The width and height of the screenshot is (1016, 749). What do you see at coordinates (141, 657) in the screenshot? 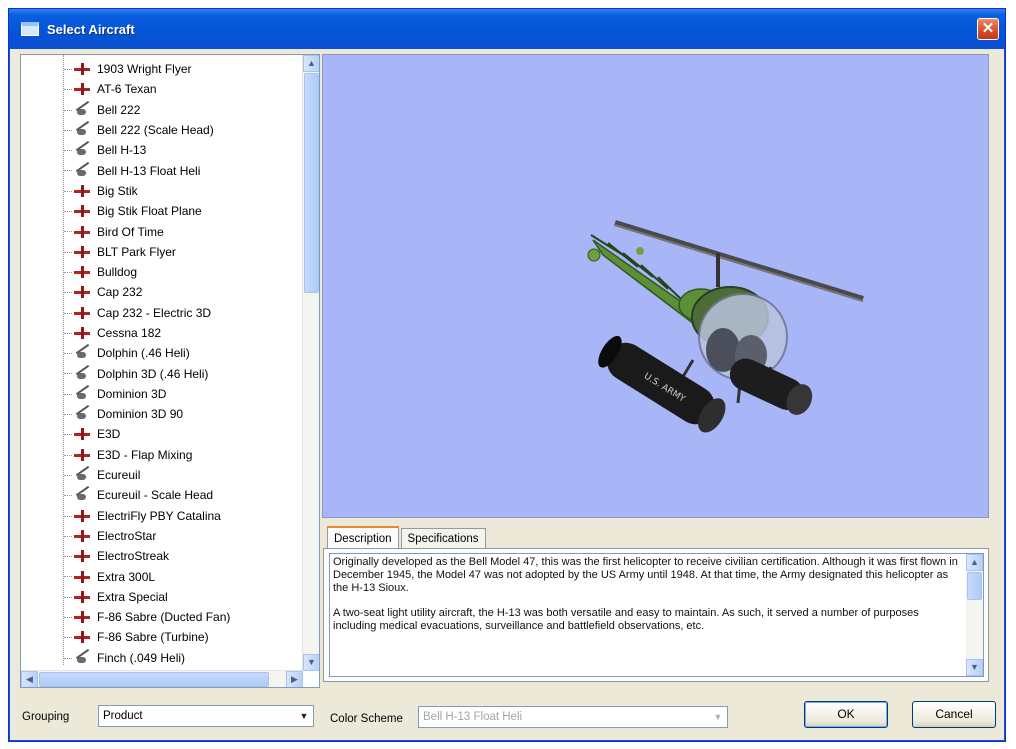
I see `list-item-label: Finch (.049 Heli)` at bounding box center [141, 657].